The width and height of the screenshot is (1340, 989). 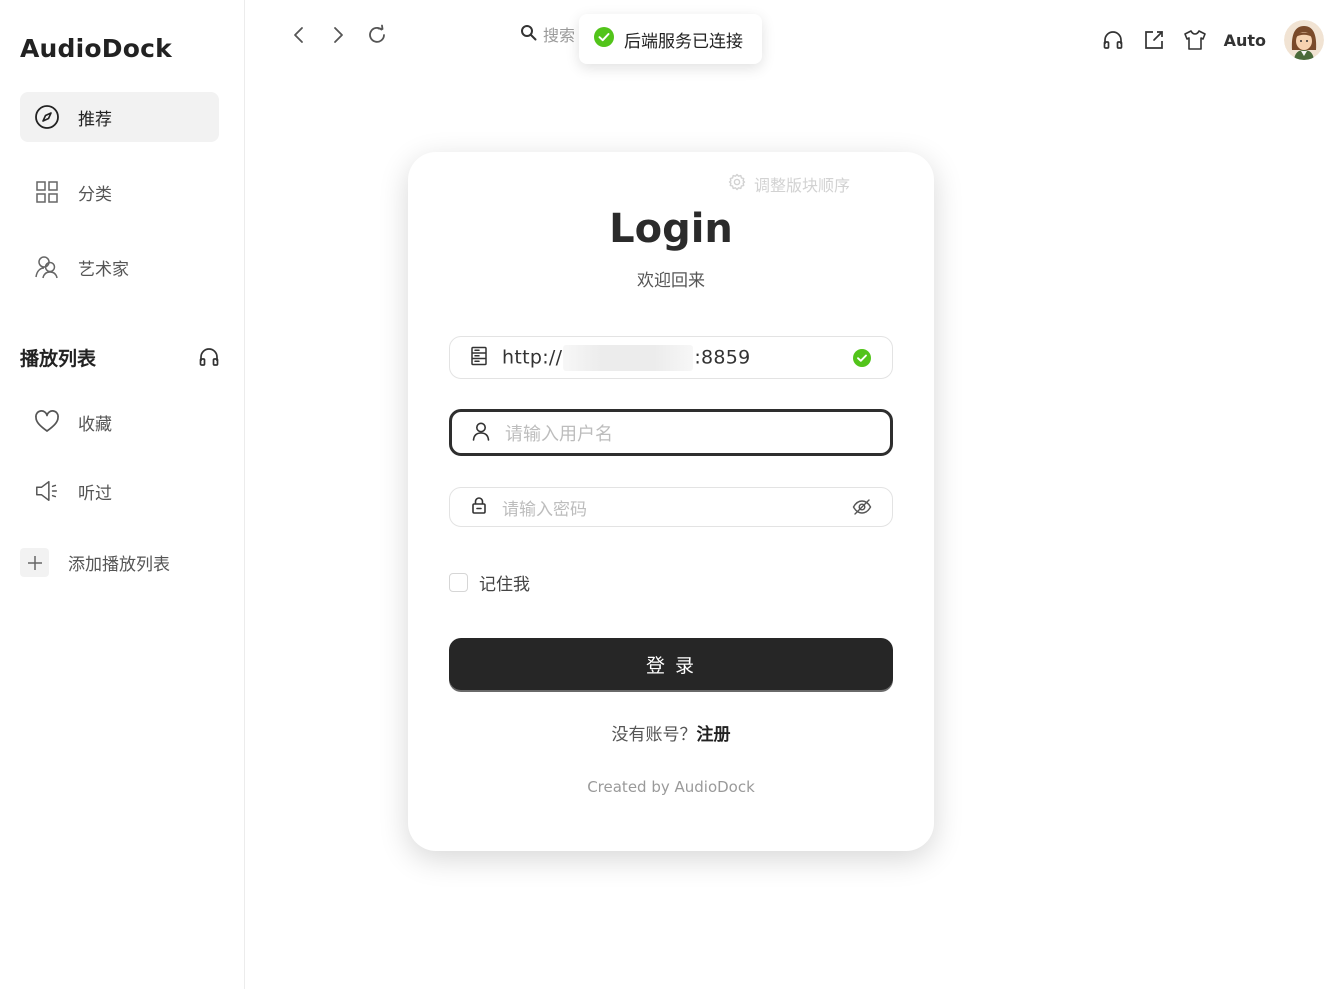 What do you see at coordinates (544, 509) in the screenshot?
I see `password-placeholder: 请输入密码` at bounding box center [544, 509].